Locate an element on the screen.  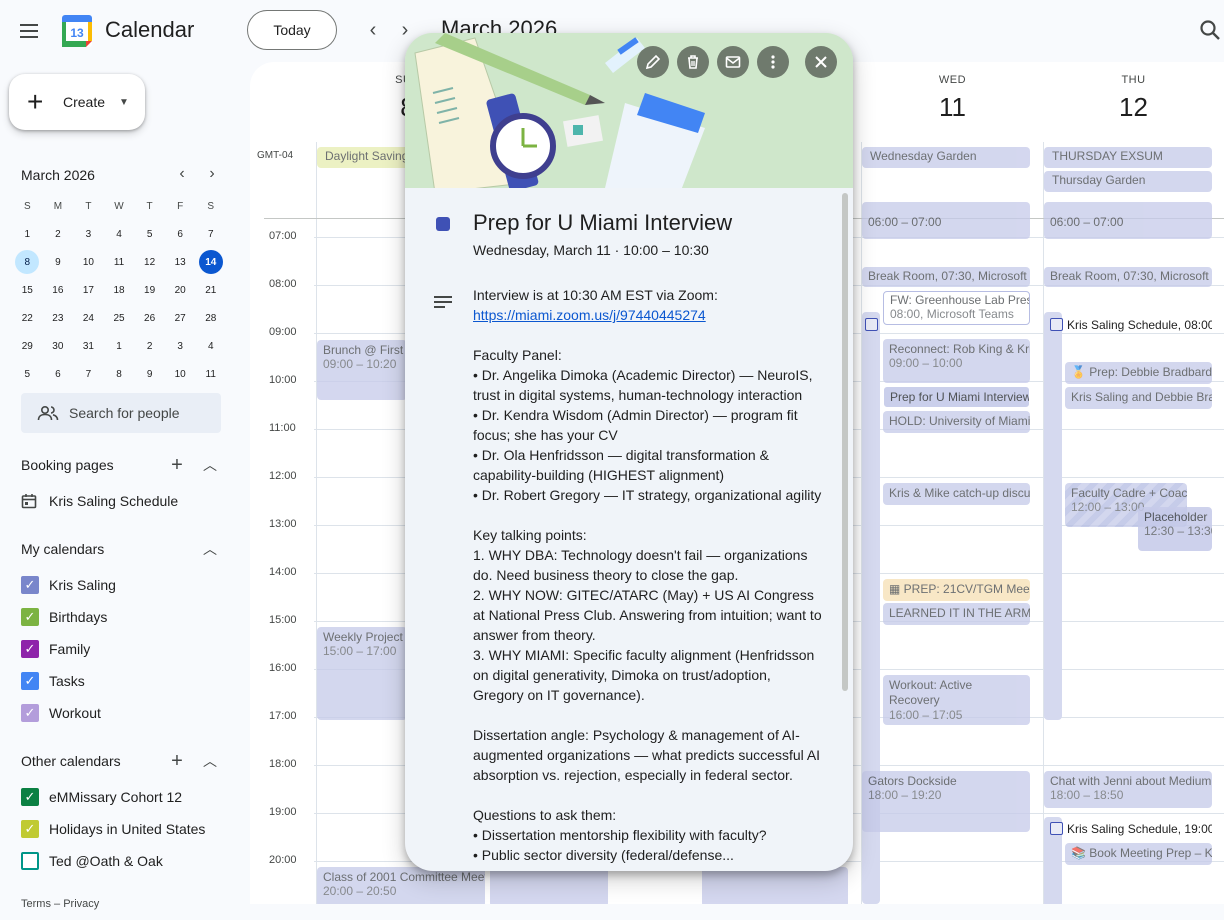
event-wed-reconnect: Reconnect: Rob King & Kris 09:00 – 10:00 is located at coordinates (956, 361).